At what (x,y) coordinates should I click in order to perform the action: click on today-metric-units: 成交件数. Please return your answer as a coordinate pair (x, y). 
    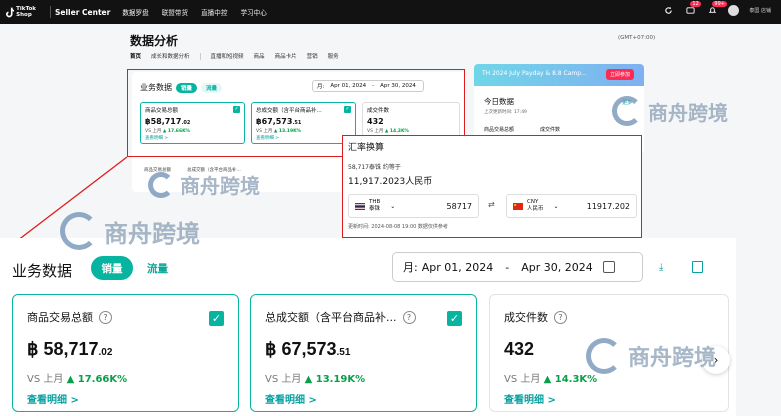
    Looking at the image, I should click on (550, 130).